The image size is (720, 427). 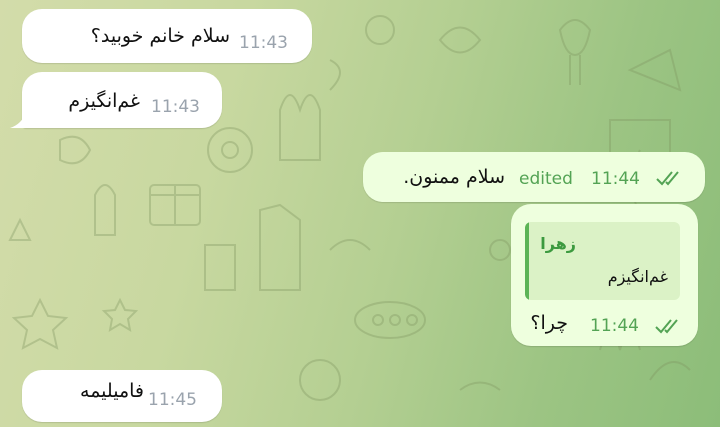 What do you see at coordinates (160, 36) in the screenshot?
I see `message-text: سلام خانم خوبید؟` at bounding box center [160, 36].